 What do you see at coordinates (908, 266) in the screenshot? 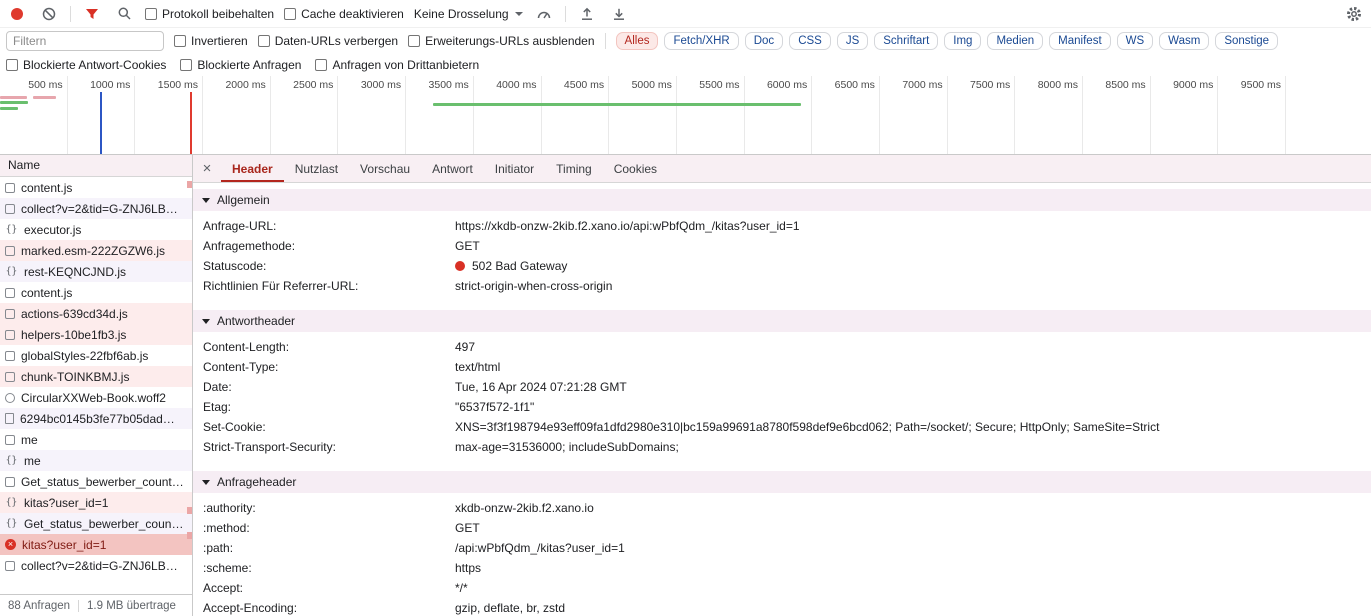
I see `header-value: 502 Bad Gateway` at bounding box center [908, 266].